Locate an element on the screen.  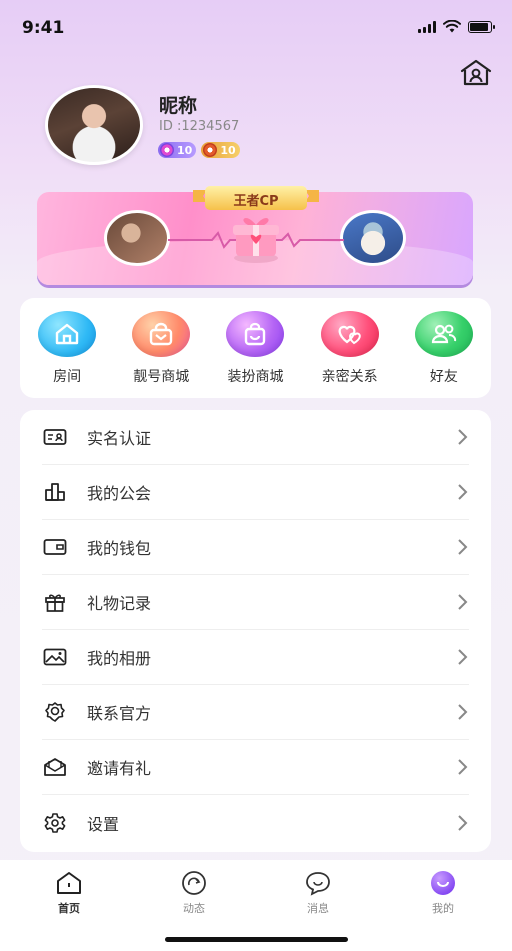
battery-icon is located at coordinates (481, 26).